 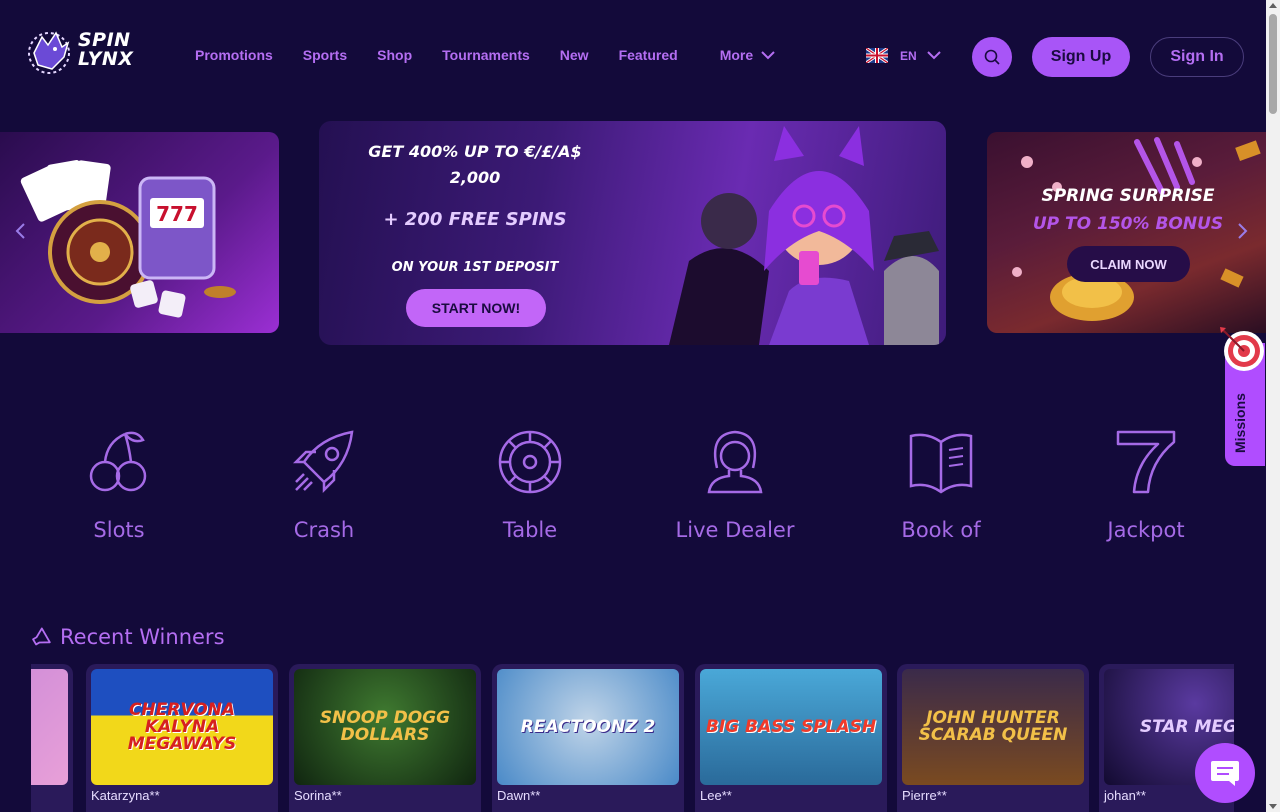 I want to click on target-icon, so click(x=1242, y=349).